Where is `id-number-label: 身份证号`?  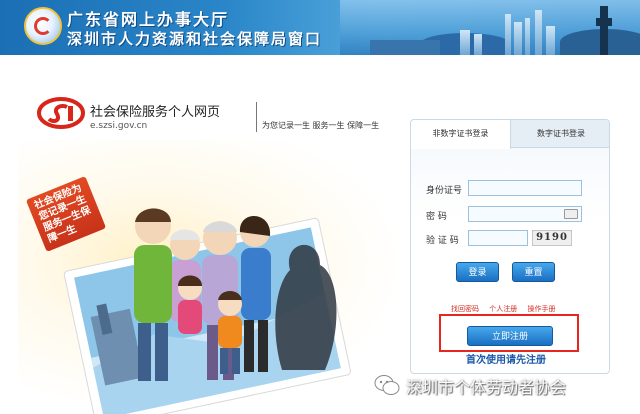 id-number-label: 身份证号 is located at coordinates (444, 191).